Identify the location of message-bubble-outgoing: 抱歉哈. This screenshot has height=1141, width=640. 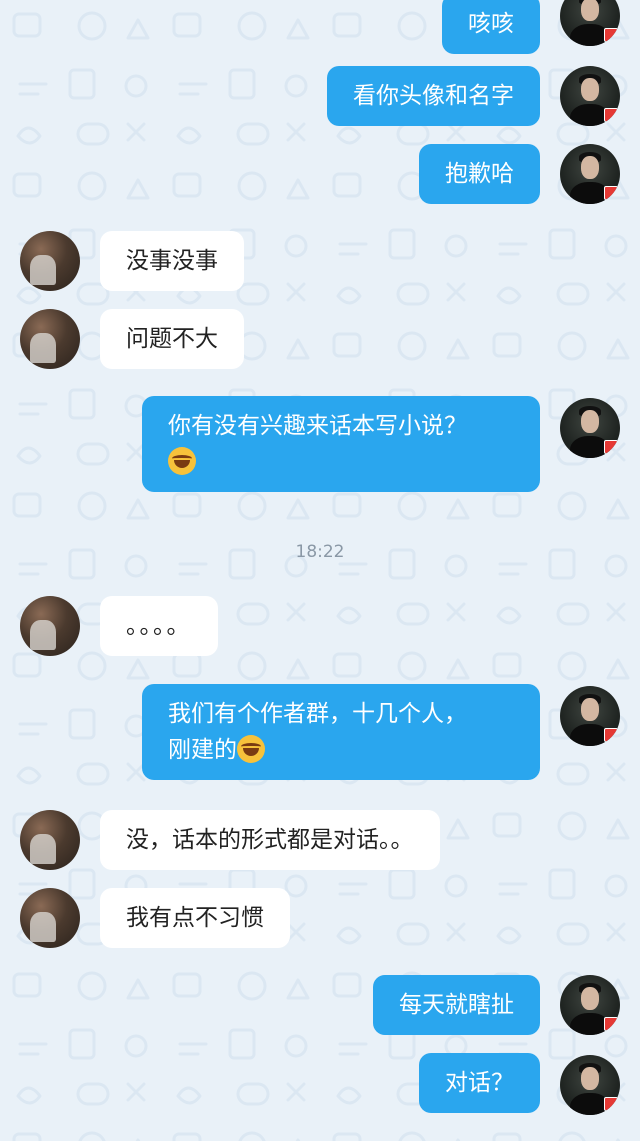
(479, 174).